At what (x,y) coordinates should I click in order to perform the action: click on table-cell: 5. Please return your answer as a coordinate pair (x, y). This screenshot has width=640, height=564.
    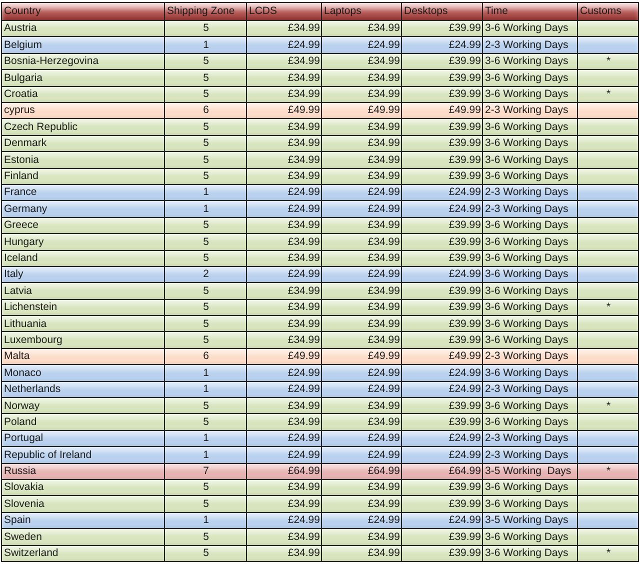
    Looking at the image, I should click on (206, 554).